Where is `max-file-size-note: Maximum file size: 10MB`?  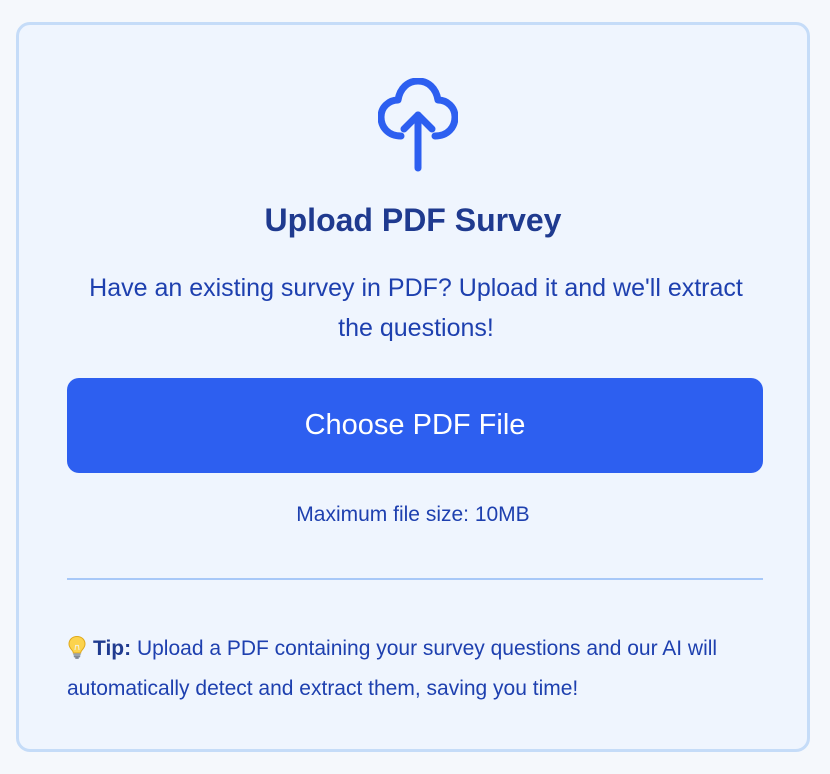
max-file-size-note: Maximum file size: 10MB is located at coordinates (413, 514).